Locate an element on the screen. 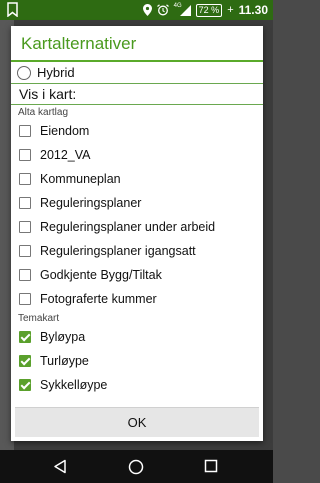 This screenshot has width=320, height=483. layer-item: Reguleringsplaner igangsatt is located at coordinates (137, 251).